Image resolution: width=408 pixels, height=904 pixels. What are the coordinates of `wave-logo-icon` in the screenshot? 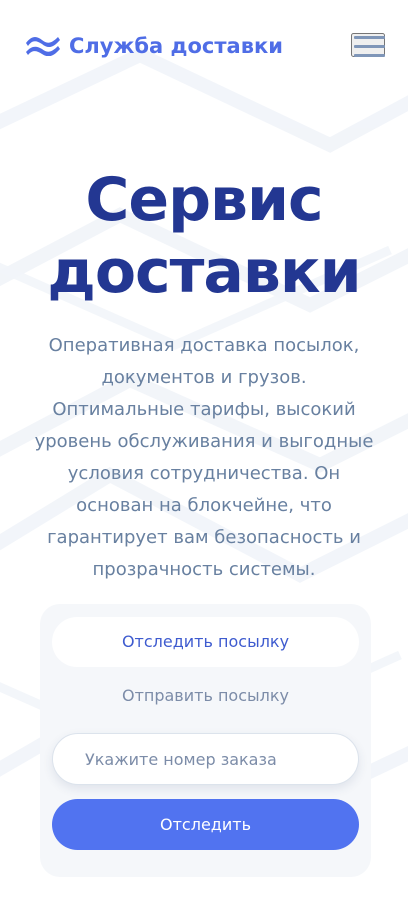 It's located at (43, 44).